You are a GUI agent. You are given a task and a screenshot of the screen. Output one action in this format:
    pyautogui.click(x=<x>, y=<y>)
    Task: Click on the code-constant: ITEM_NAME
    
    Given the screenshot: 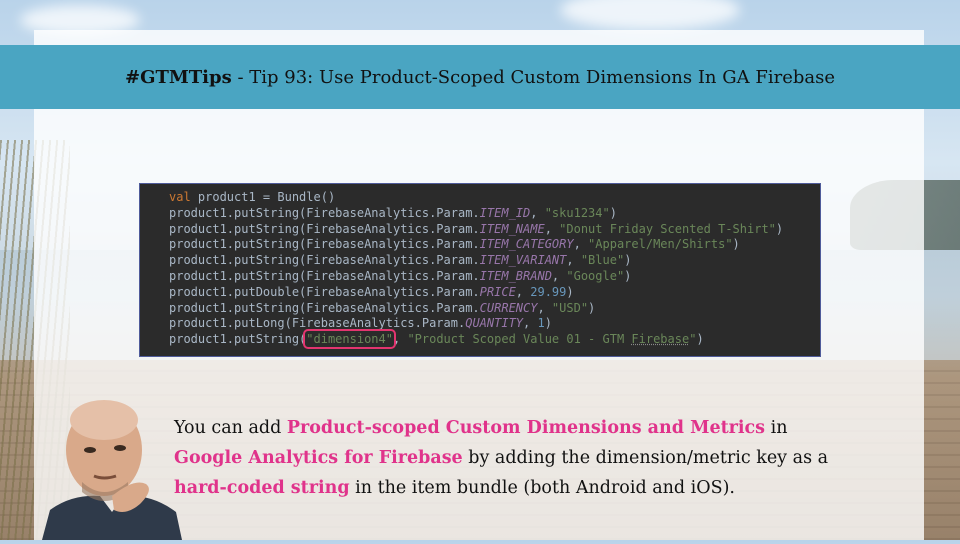 What is the action you would take?
    pyautogui.click(x=512, y=228)
    